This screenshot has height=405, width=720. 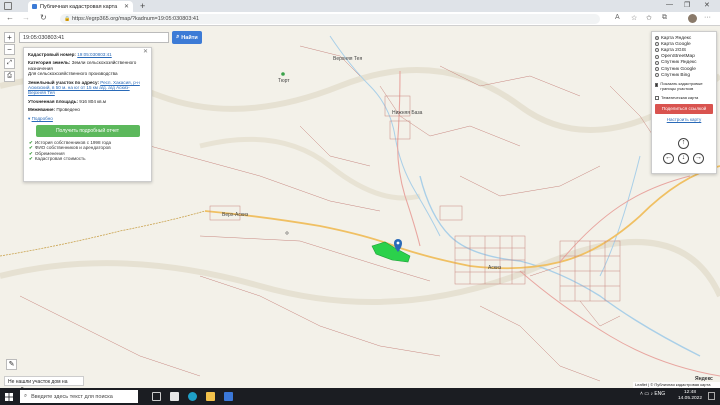 What do you see at coordinates (634, 18) in the screenshot?
I see `favorite-star-icon: ☆` at bounding box center [634, 18].